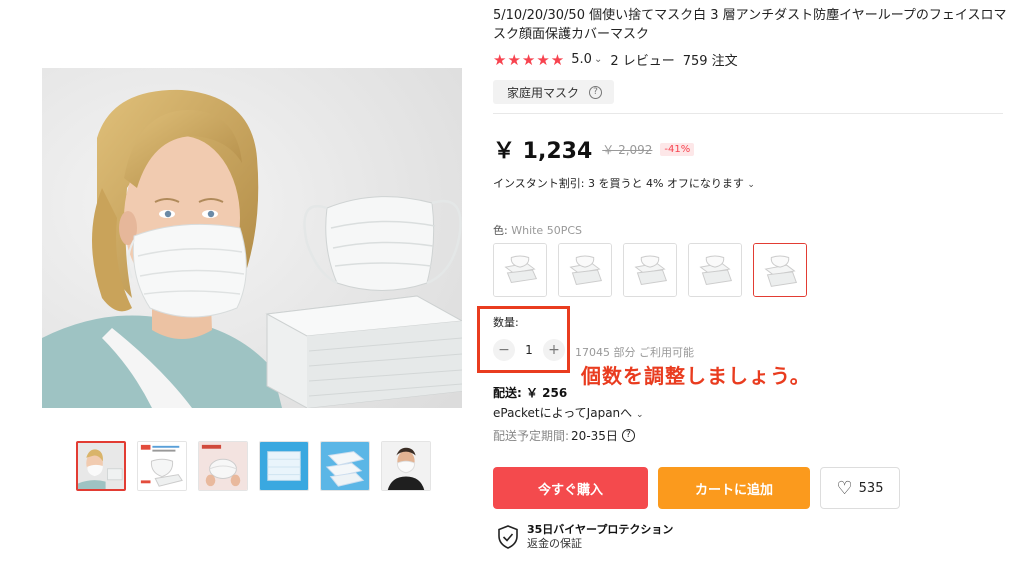 The width and height of the screenshot is (1024, 569). I want to click on review-count-link: 2 レビュー, so click(642, 59).